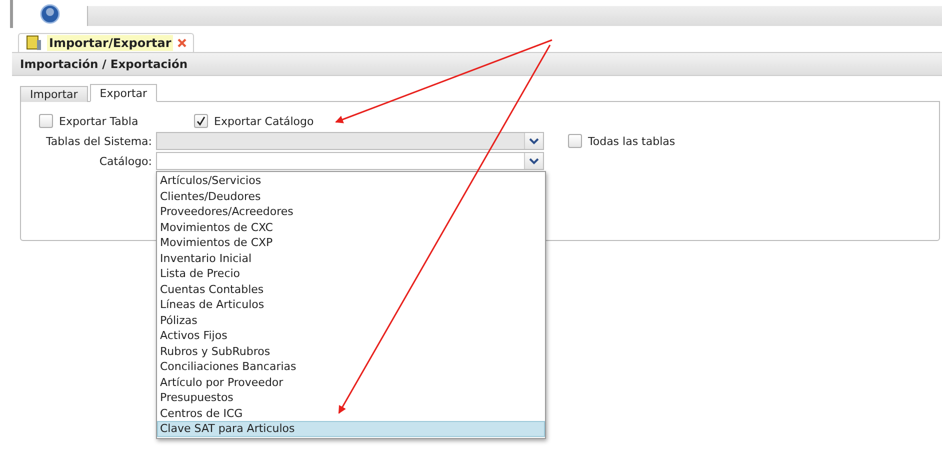 This screenshot has width=942, height=454. Describe the element at coordinates (264, 121) in the screenshot. I see `checkbox-label: Exportar Catálogo` at that location.